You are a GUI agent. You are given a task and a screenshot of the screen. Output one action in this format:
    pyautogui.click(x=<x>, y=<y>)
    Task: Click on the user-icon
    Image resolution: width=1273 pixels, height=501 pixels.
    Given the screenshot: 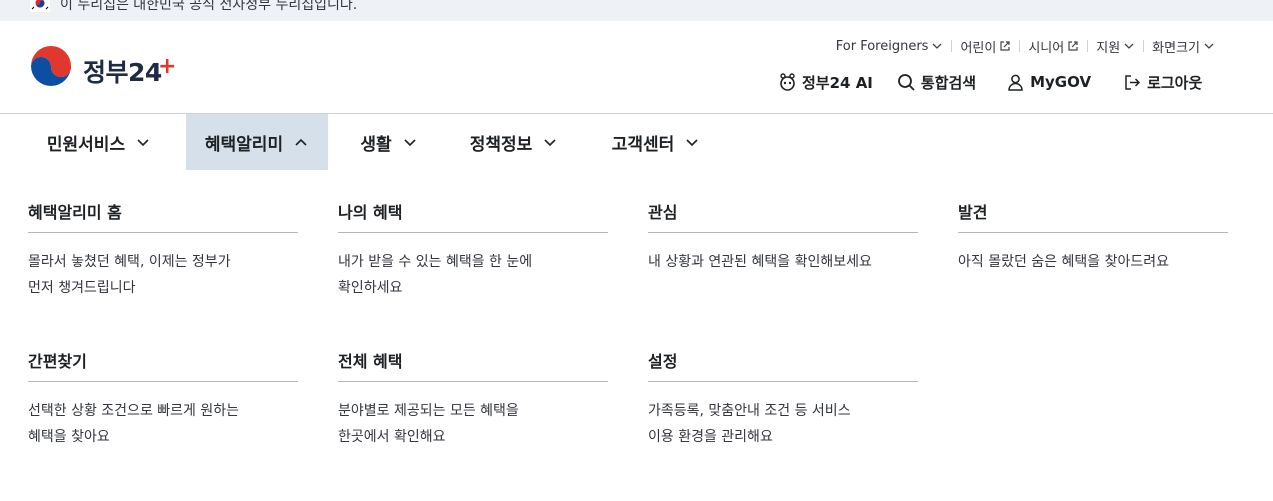 What is the action you would take?
    pyautogui.click(x=1015, y=82)
    